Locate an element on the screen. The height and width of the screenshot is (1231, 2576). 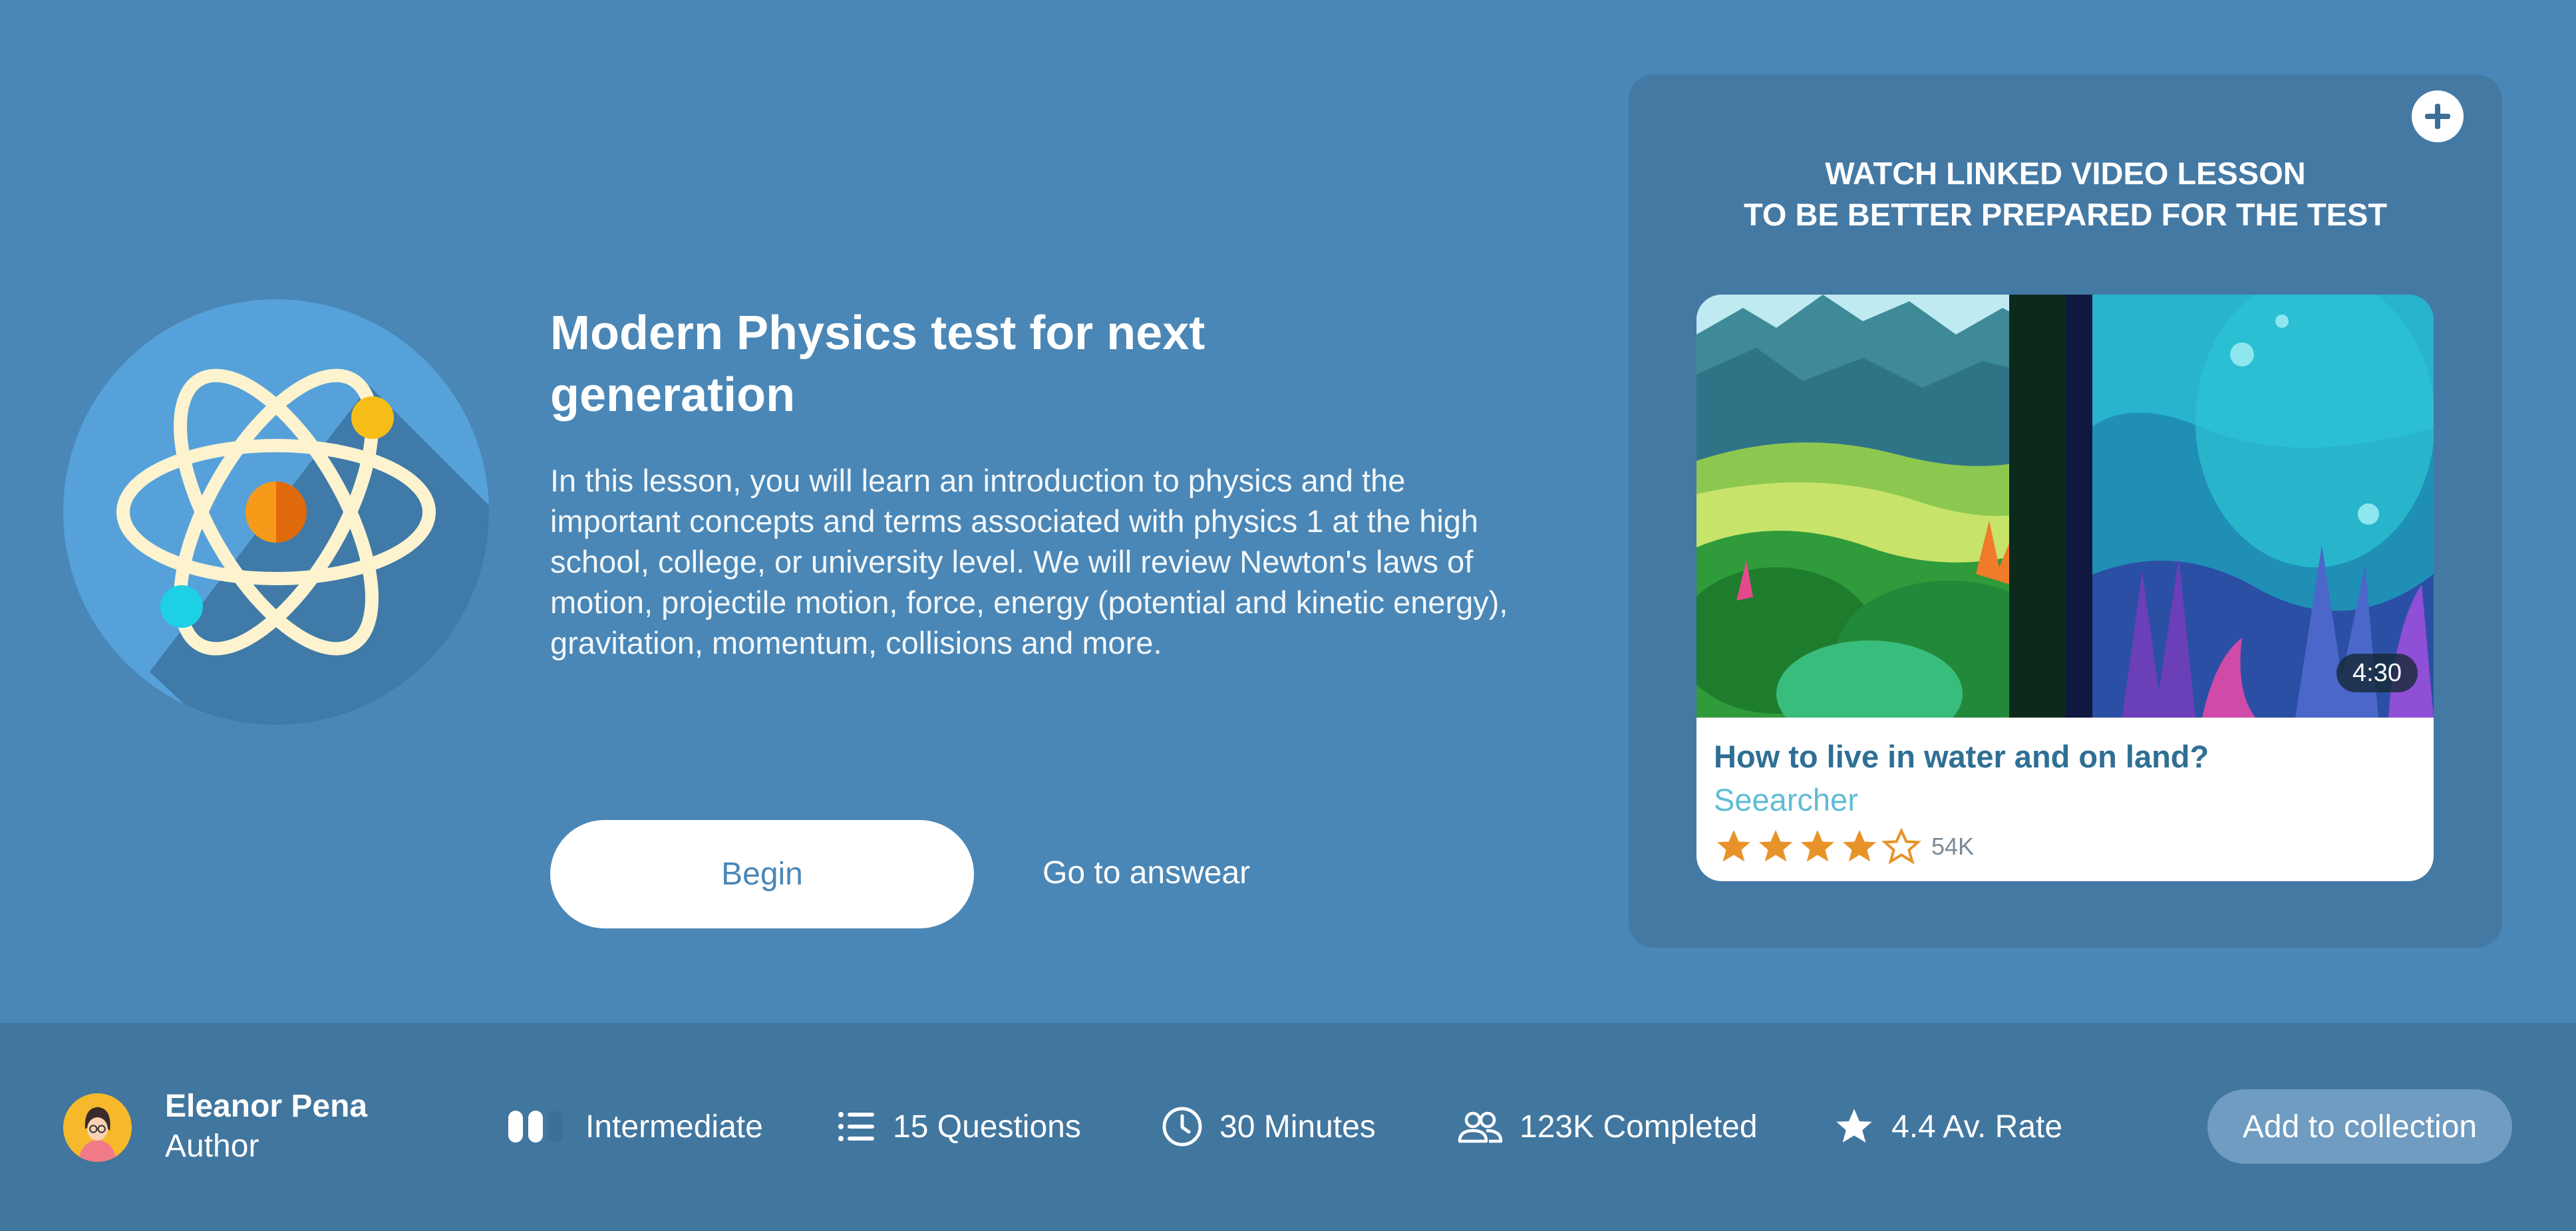
duration-label: 30 Minutes is located at coordinates (1297, 1127).